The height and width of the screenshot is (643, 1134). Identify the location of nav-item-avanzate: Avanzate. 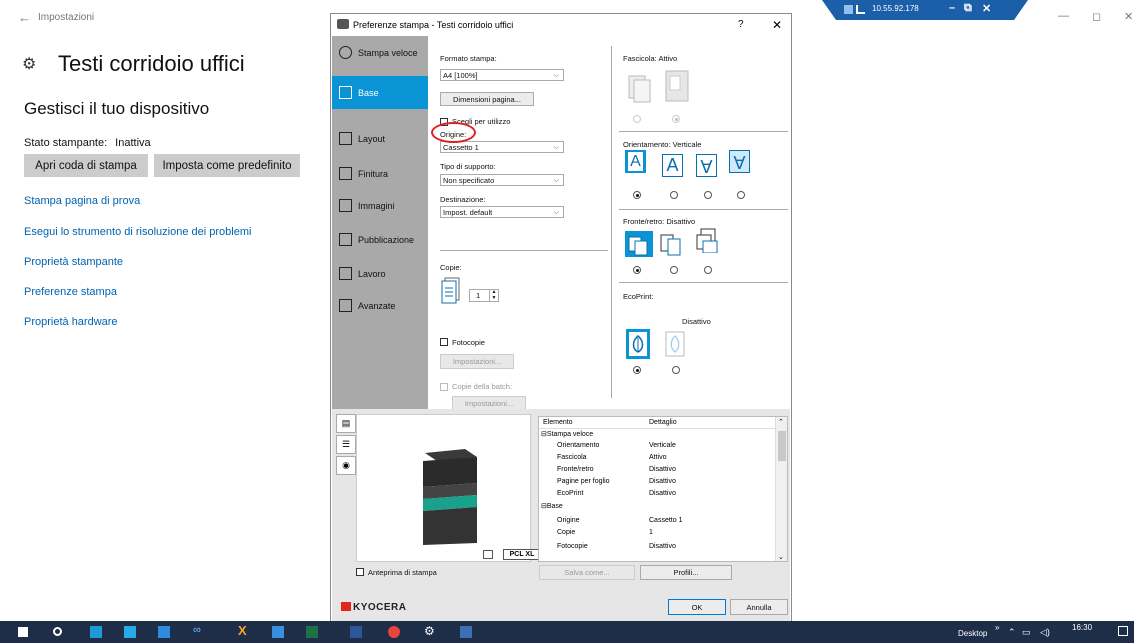
(380, 305).